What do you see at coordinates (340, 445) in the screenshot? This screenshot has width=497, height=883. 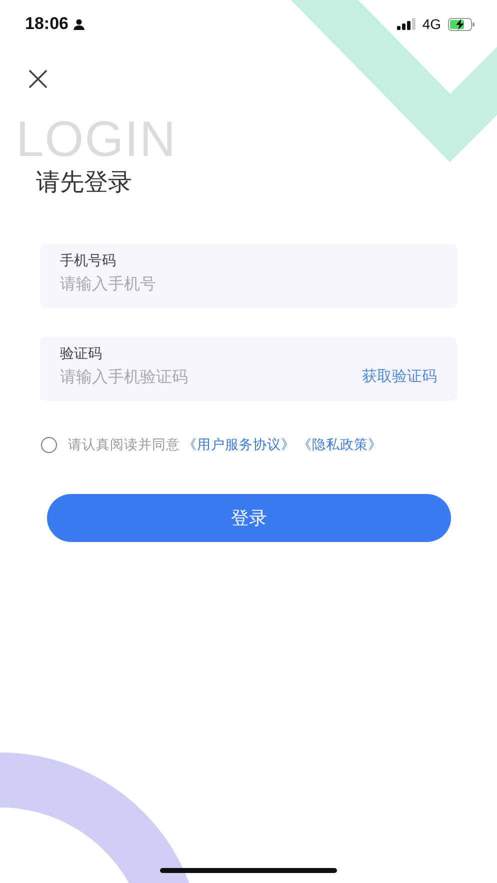 I see `agreement-link: 《隐私政策》` at bounding box center [340, 445].